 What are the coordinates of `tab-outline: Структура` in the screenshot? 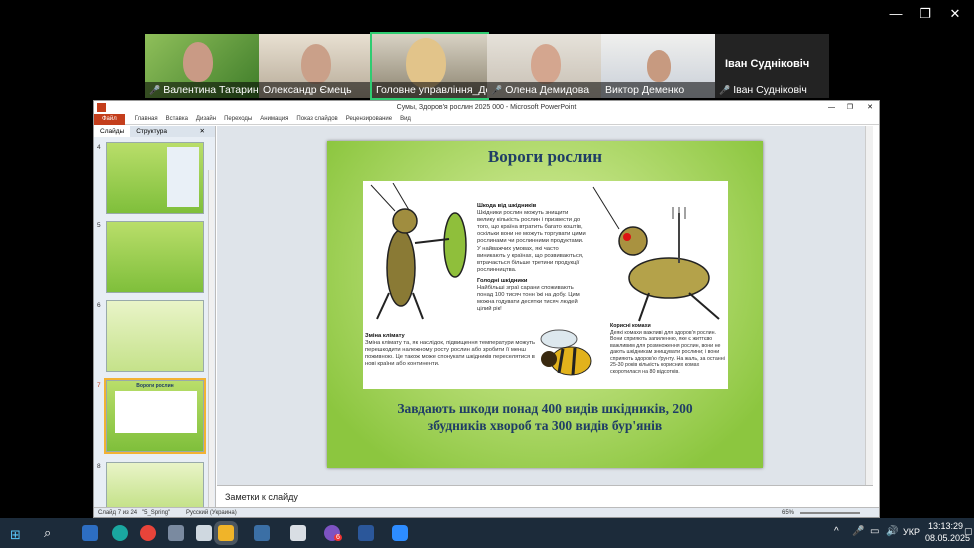 It's located at (151, 131).